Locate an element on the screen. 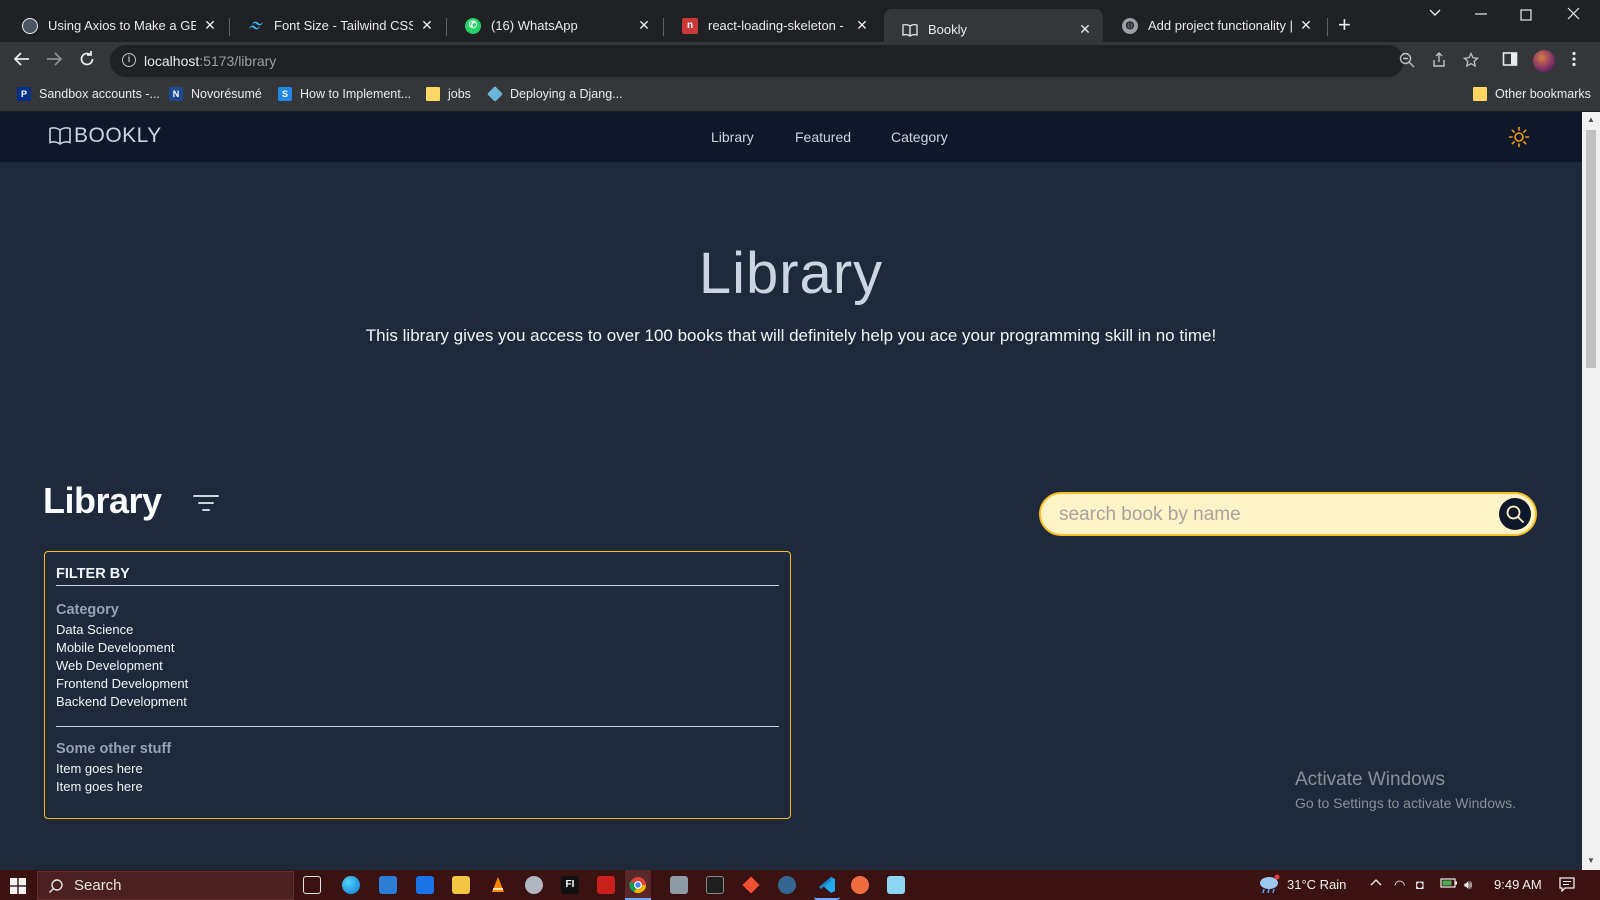  bookmark-star-icon is located at coordinates (1471, 61).